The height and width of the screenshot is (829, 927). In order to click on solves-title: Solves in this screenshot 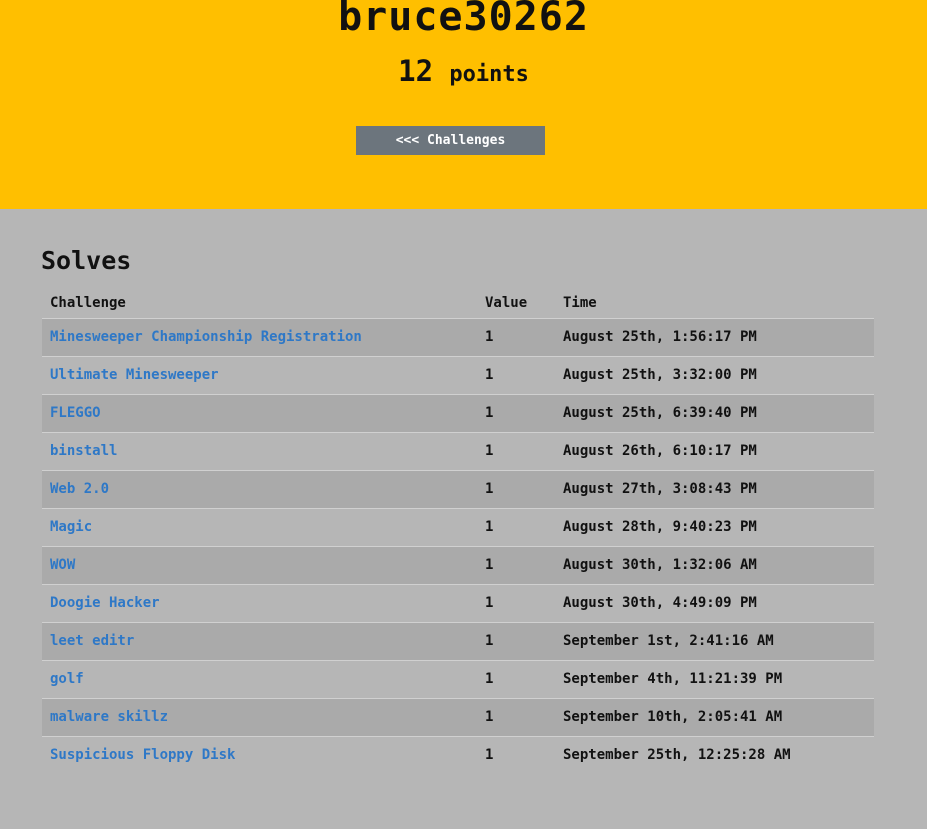, I will do `click(86, 260)`.